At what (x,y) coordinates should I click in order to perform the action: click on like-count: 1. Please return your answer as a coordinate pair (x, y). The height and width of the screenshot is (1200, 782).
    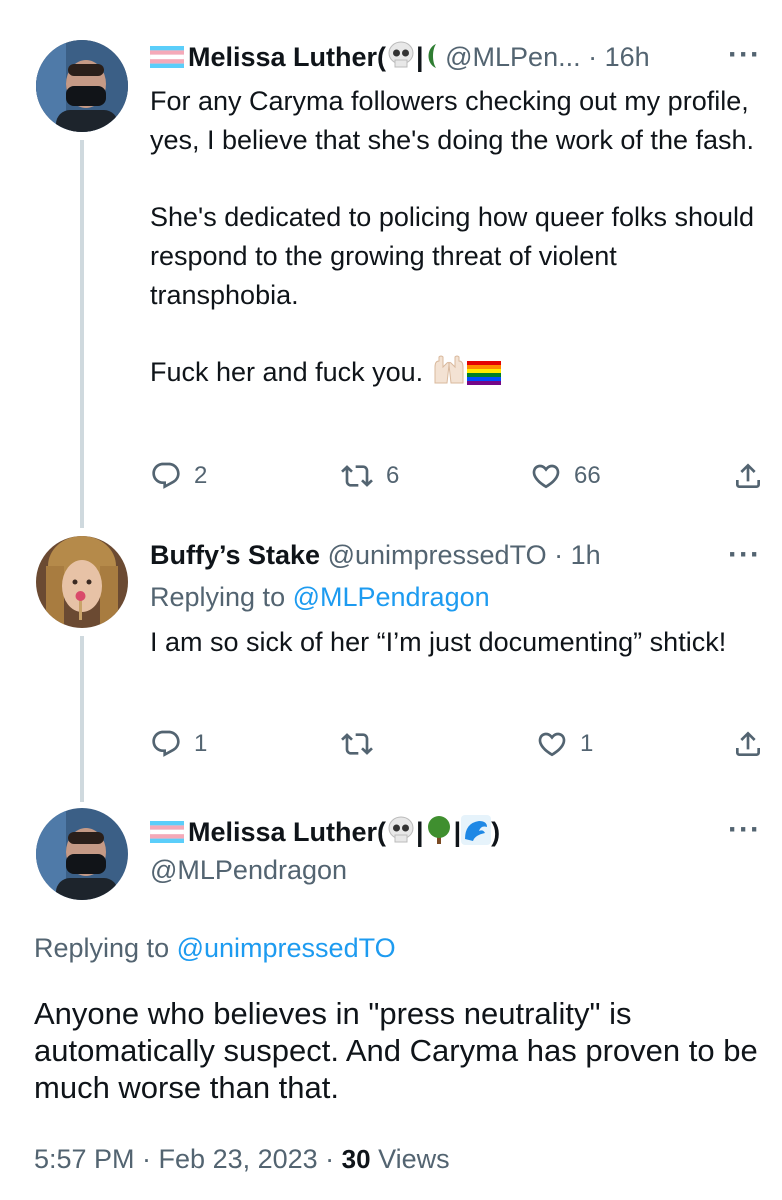
    Looking at the image, I should click on (587, 743).